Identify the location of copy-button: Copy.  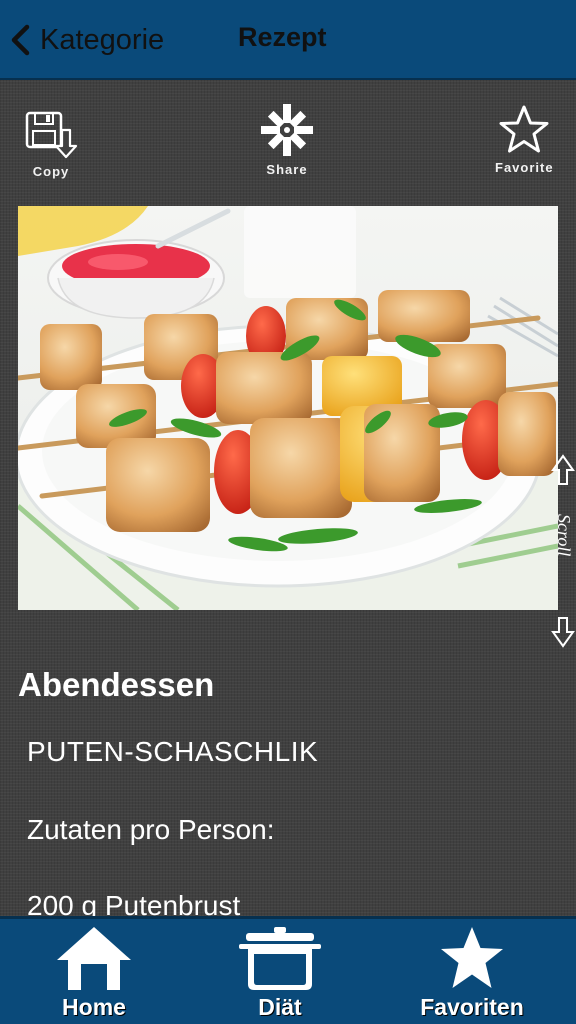
(51, 144).